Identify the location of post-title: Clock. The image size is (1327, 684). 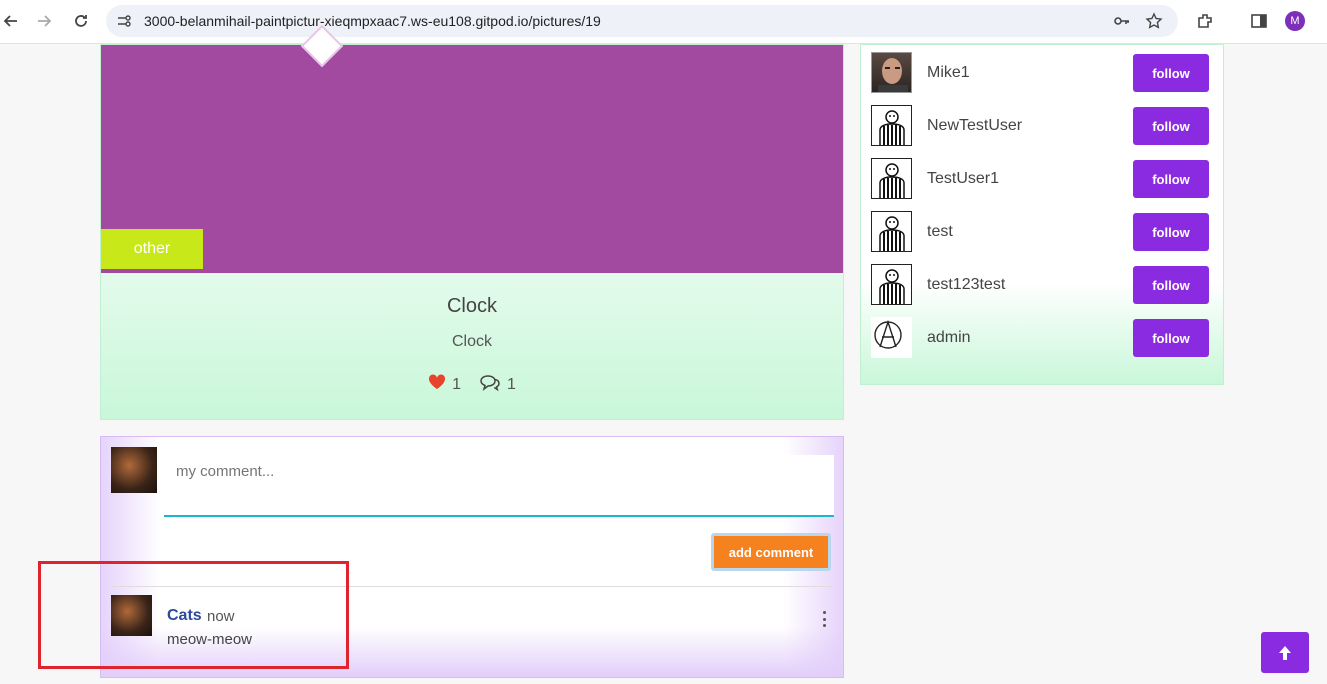
(471, 306).